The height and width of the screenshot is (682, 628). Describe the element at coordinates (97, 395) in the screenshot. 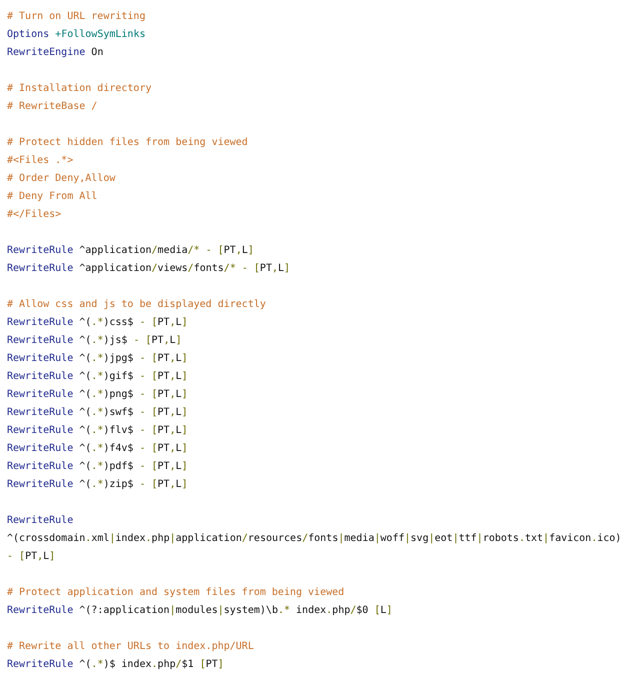

I see `code-line: RewriteRule ^(.*)png$ - [PT,L]` at that location.